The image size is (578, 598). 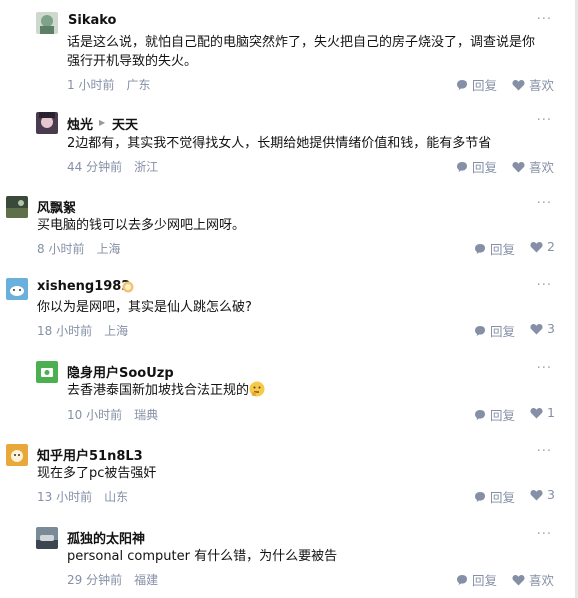 I want to click on reply-to-username: 天天, so click(x=125, y=123).